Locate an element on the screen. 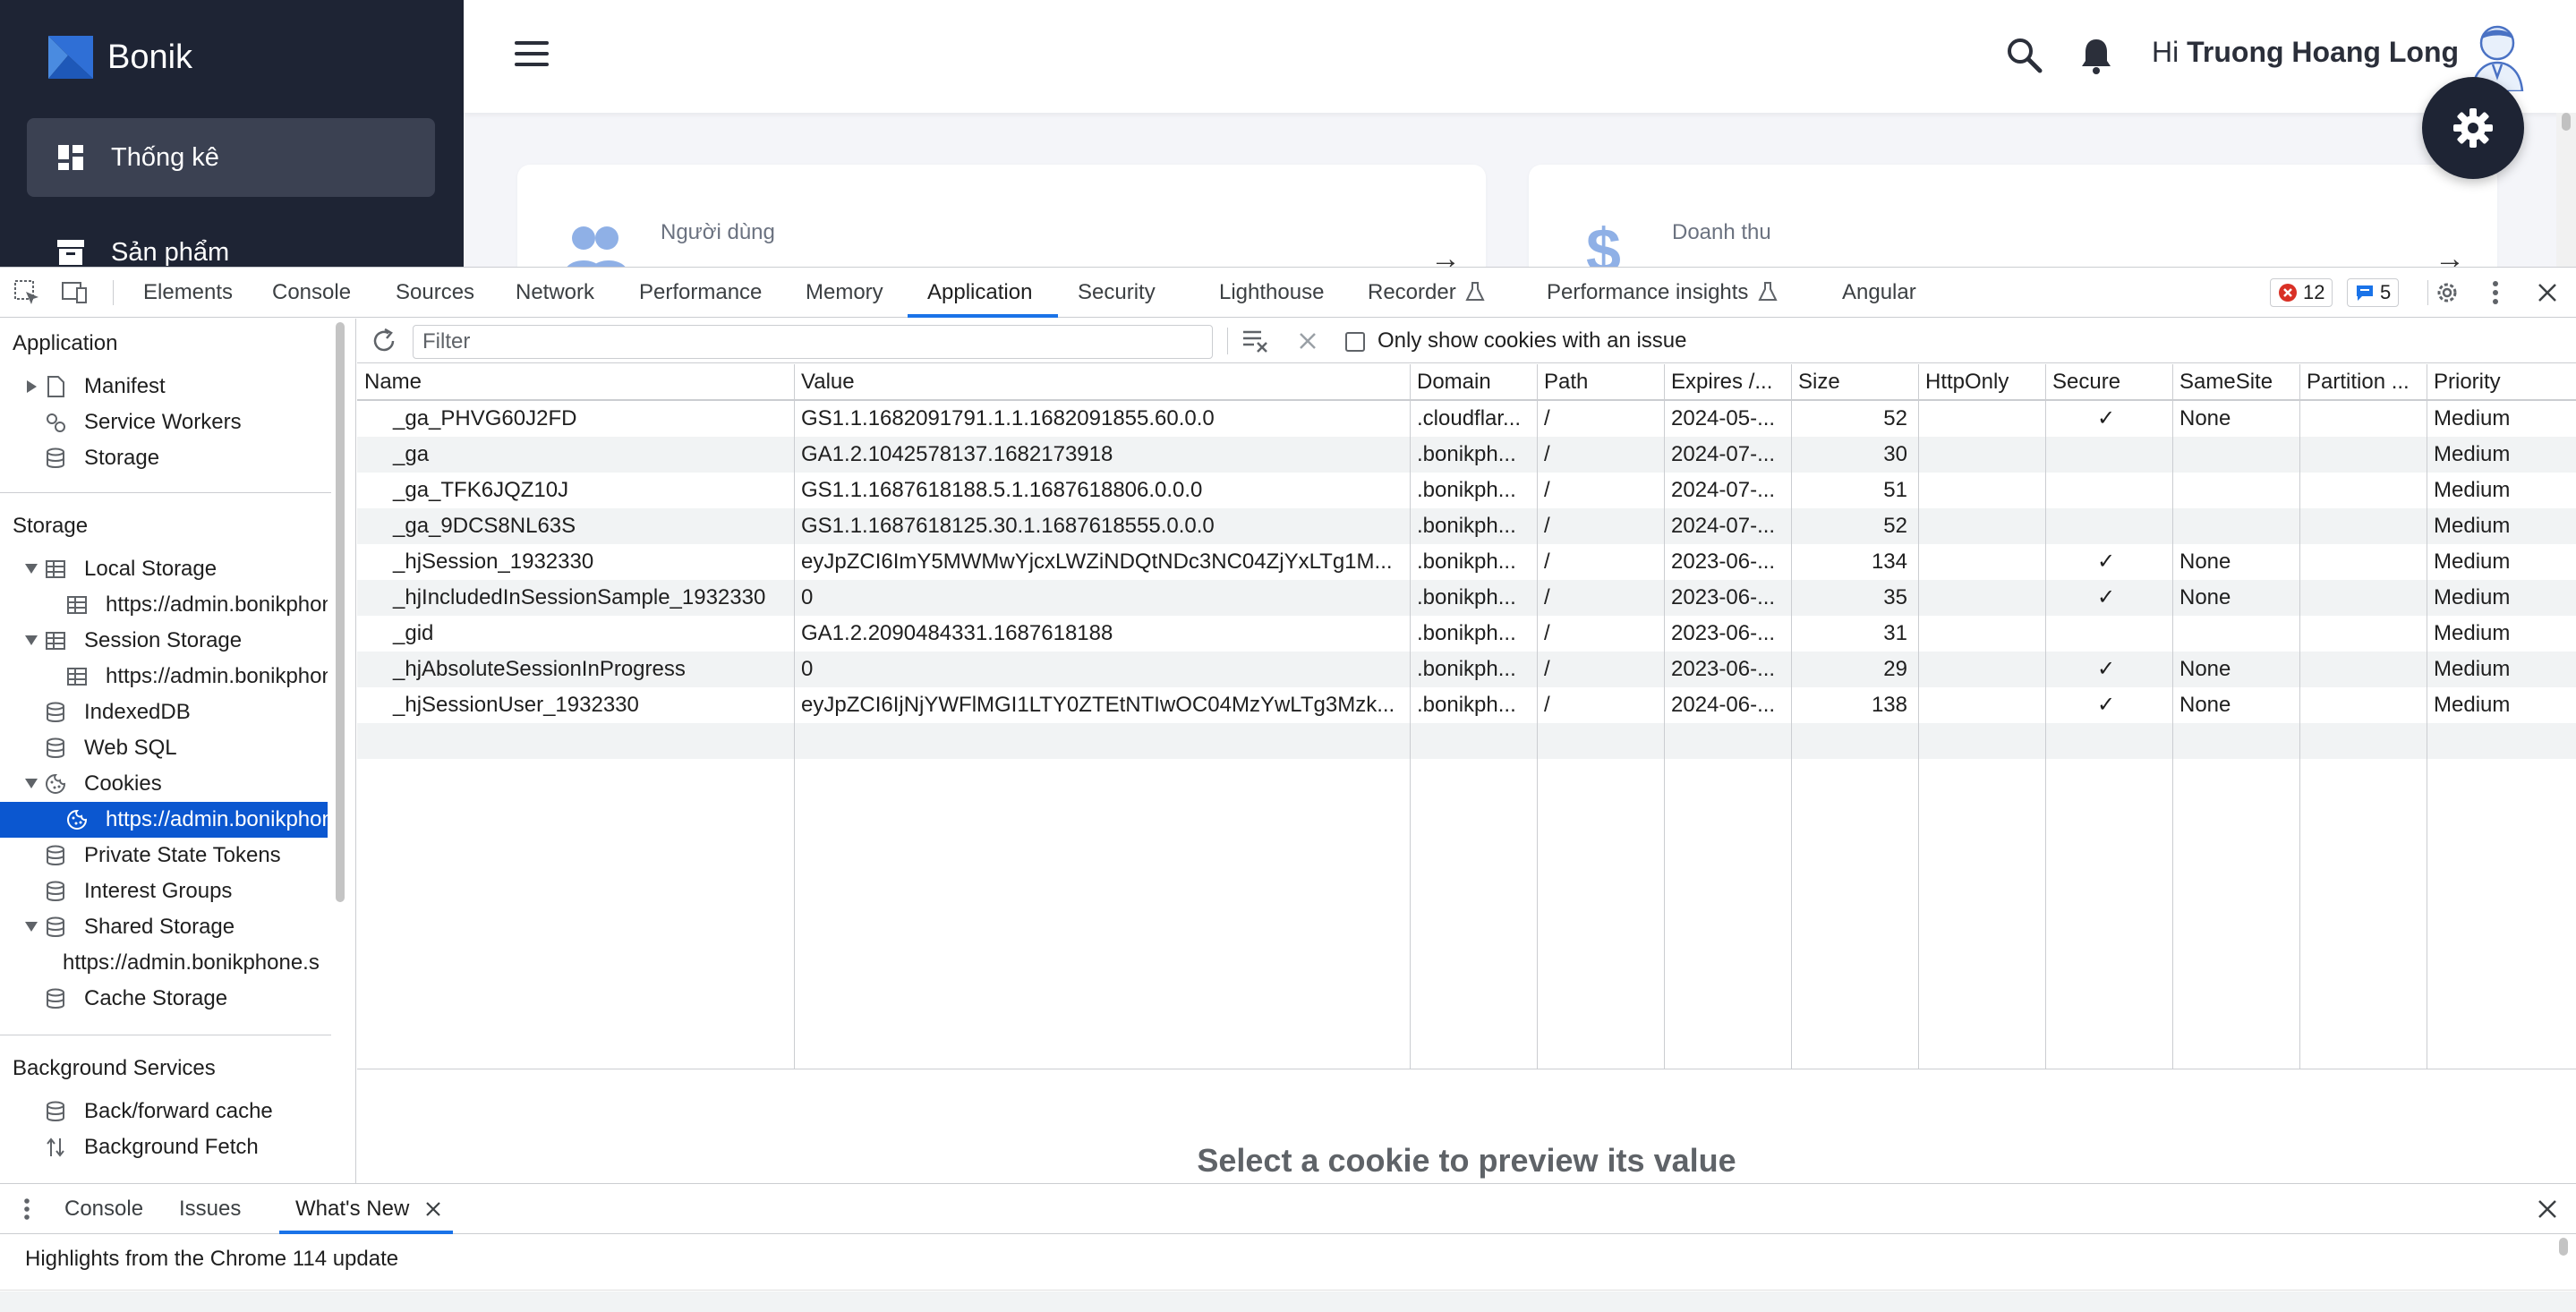  drawer-tab-issues: Issues is located at coordinates (210, 1209).